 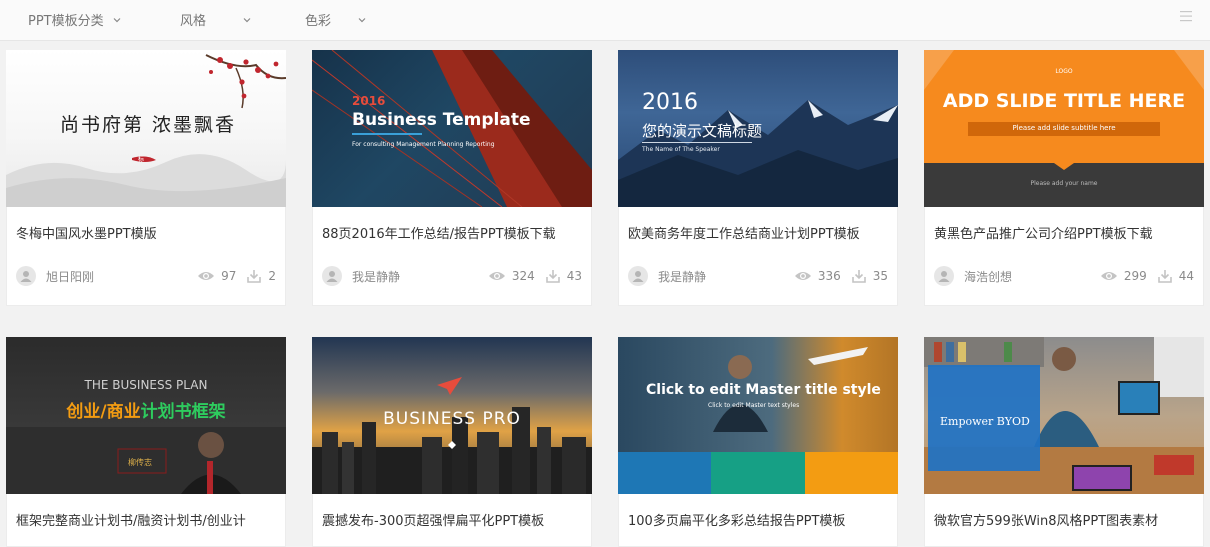 I want to click on template-title: 震撼发布-300页超强悍扁平化PPT模板, so click(x=452, y=519).